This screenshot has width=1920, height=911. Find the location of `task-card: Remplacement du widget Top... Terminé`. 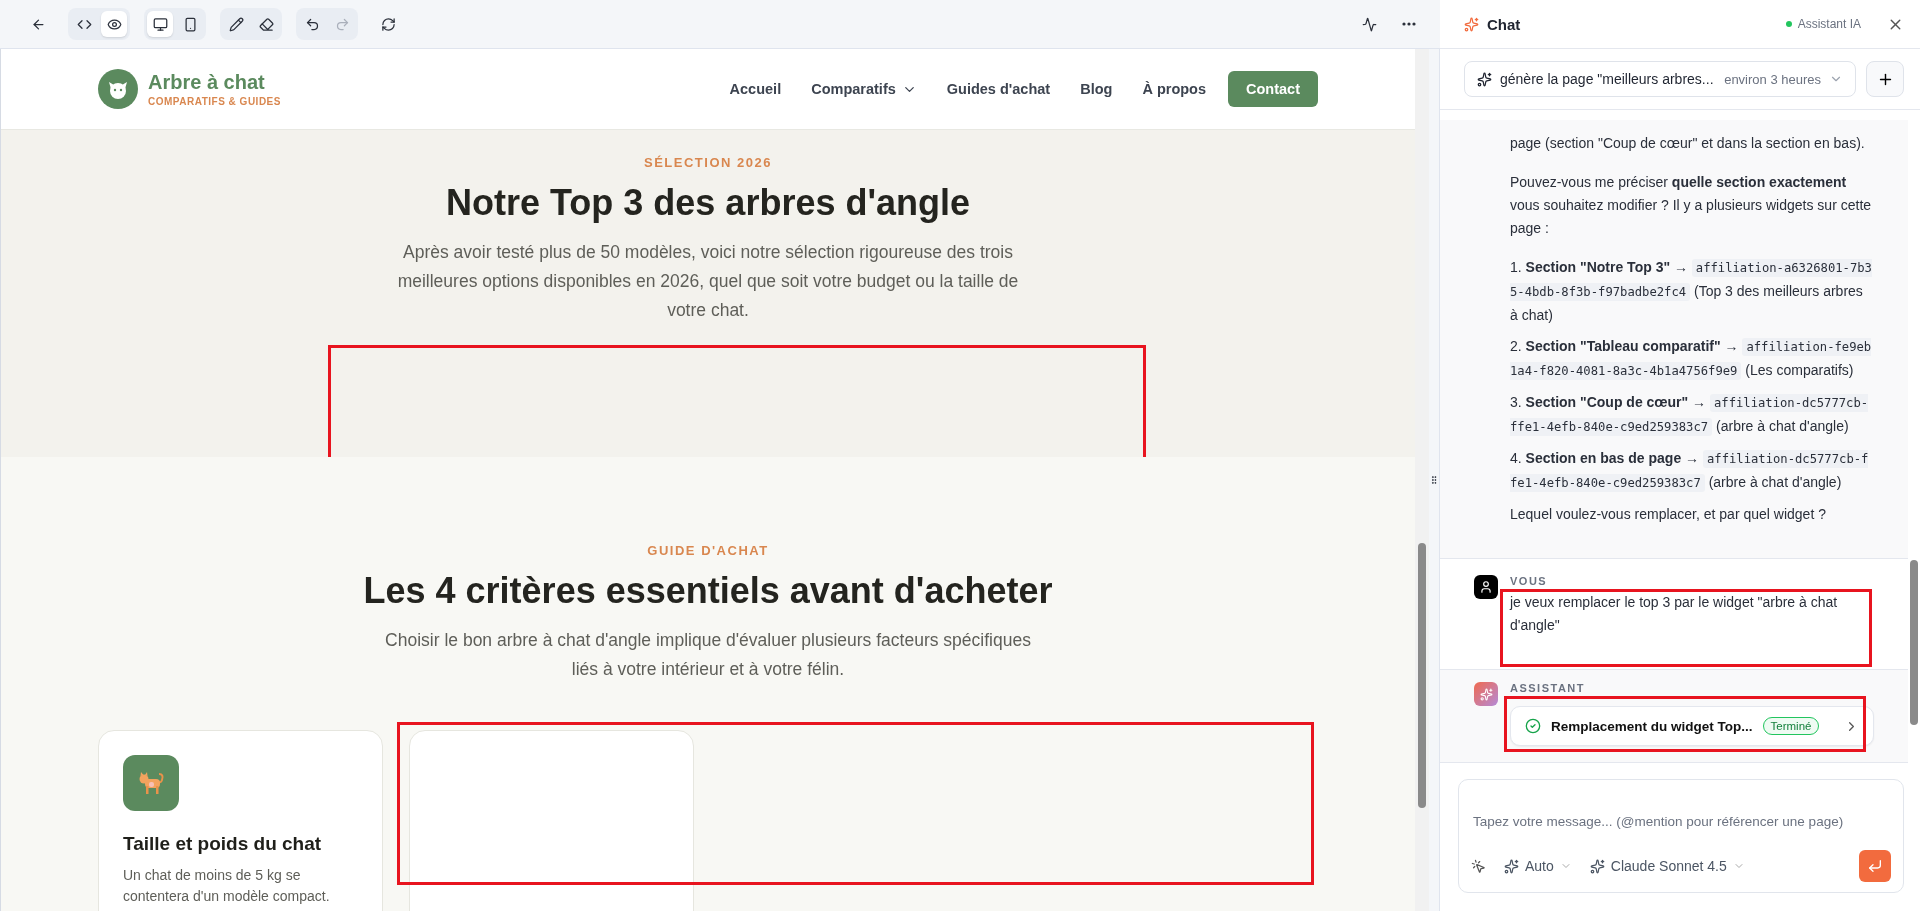

task-card: Remplacement du widget Top... Terminé is located at coordinates (1692, 726).